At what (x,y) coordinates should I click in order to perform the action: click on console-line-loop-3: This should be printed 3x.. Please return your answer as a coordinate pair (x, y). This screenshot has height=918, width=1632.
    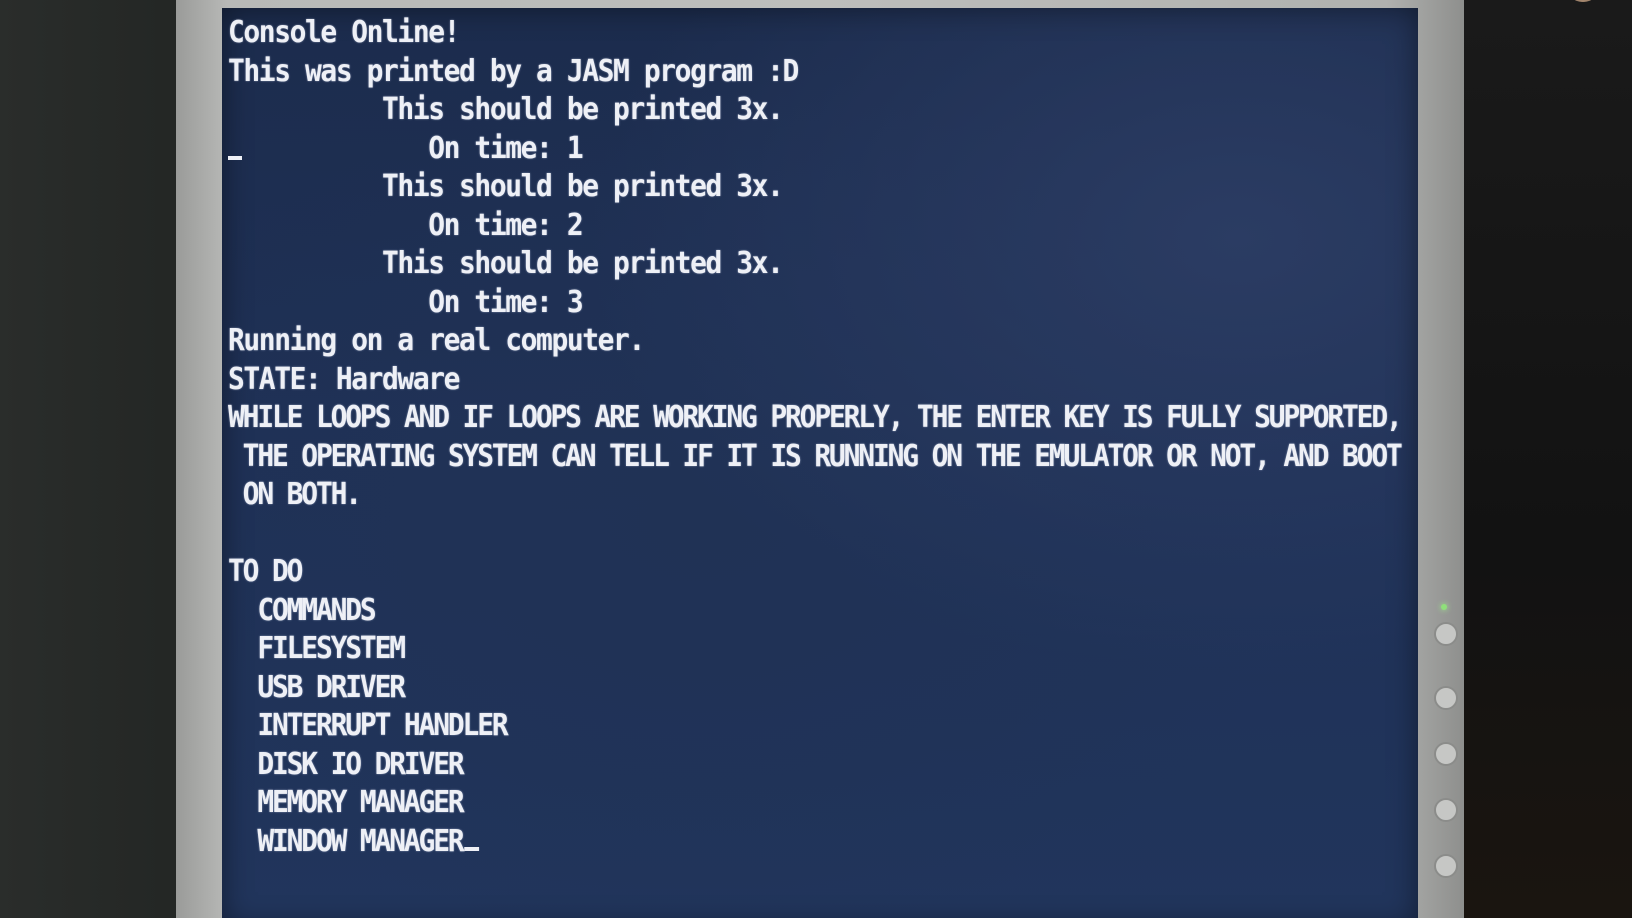
    Looking at the image, I should click on (506, 263).